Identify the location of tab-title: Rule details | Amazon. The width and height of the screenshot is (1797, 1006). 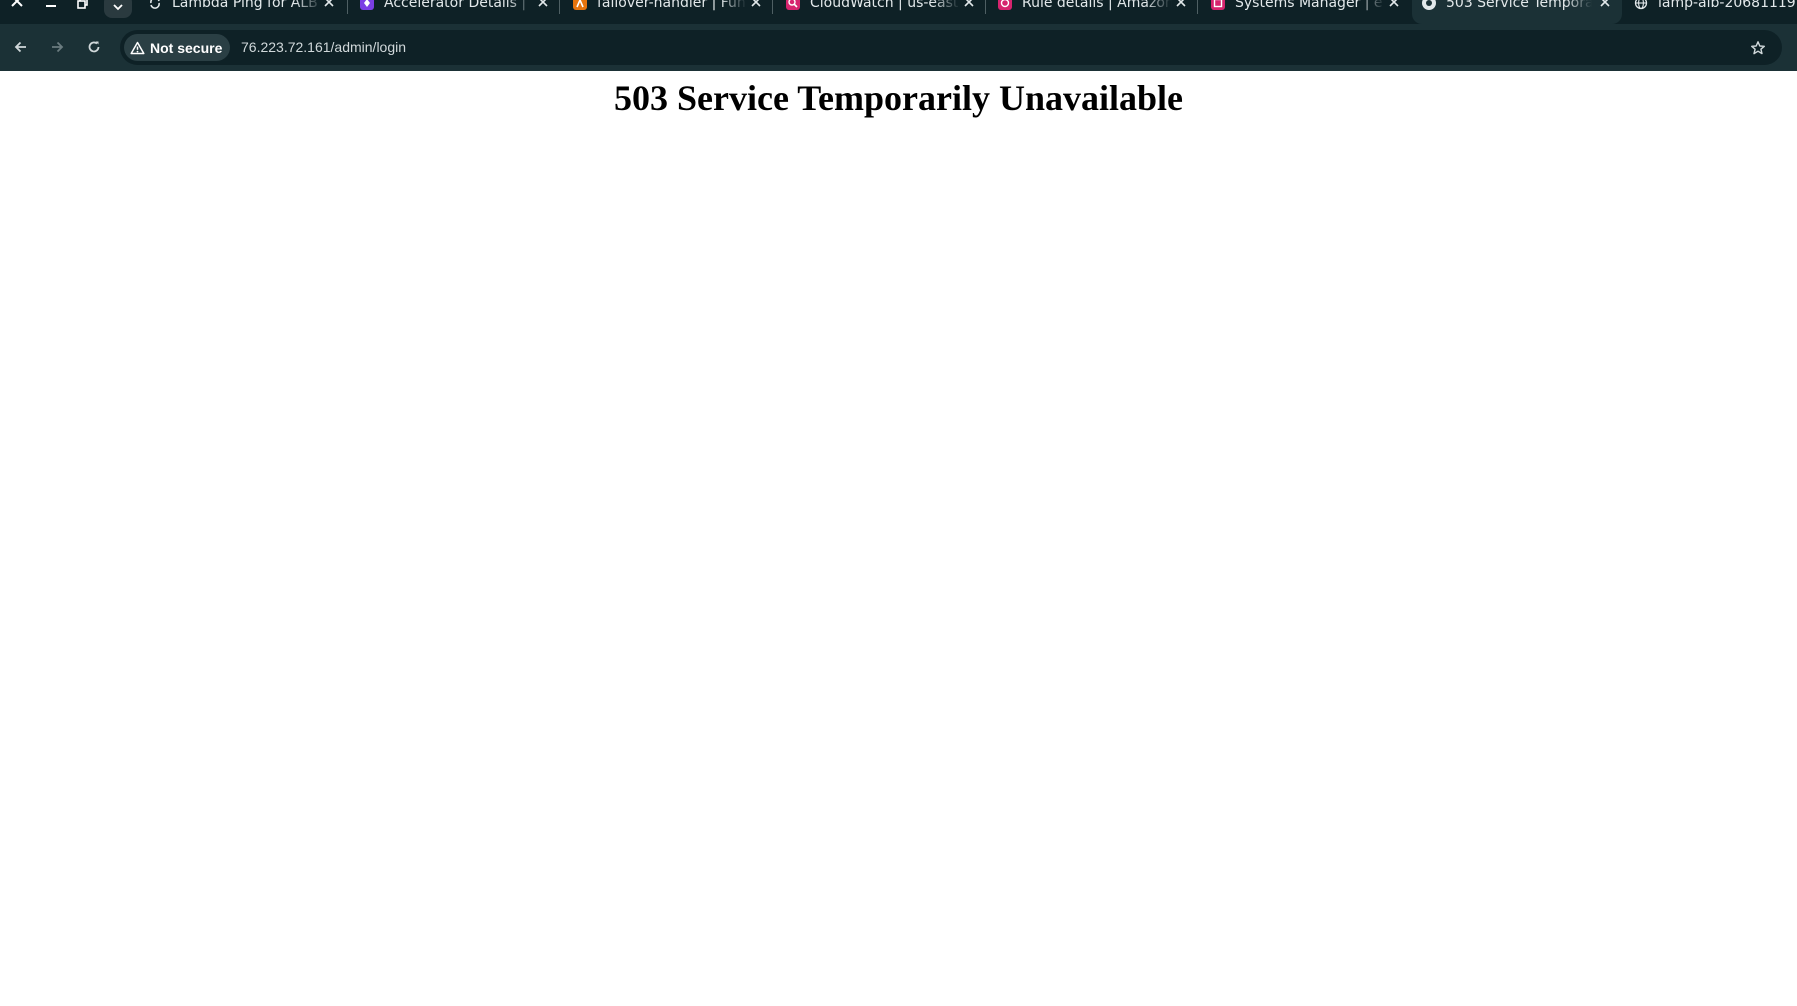
(1097, 5).